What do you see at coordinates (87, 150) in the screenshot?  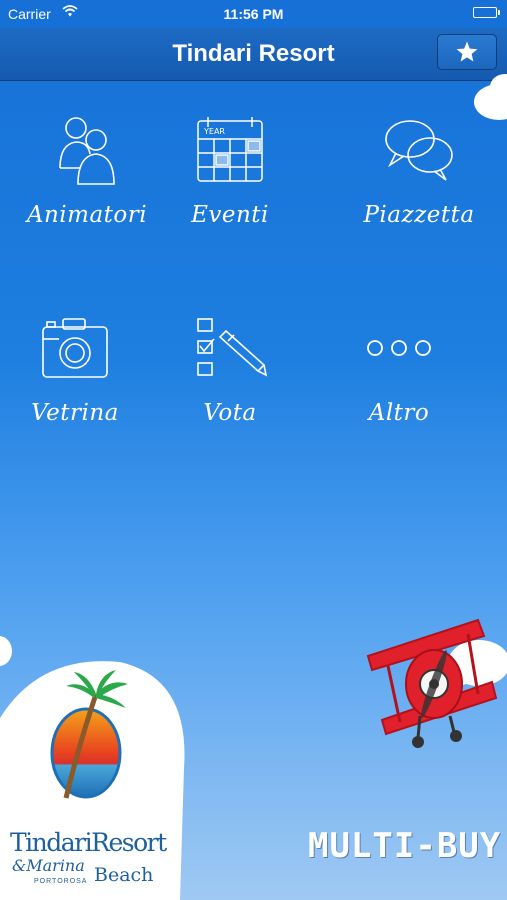 I see `people-icon` at bounding box center [87, 150].